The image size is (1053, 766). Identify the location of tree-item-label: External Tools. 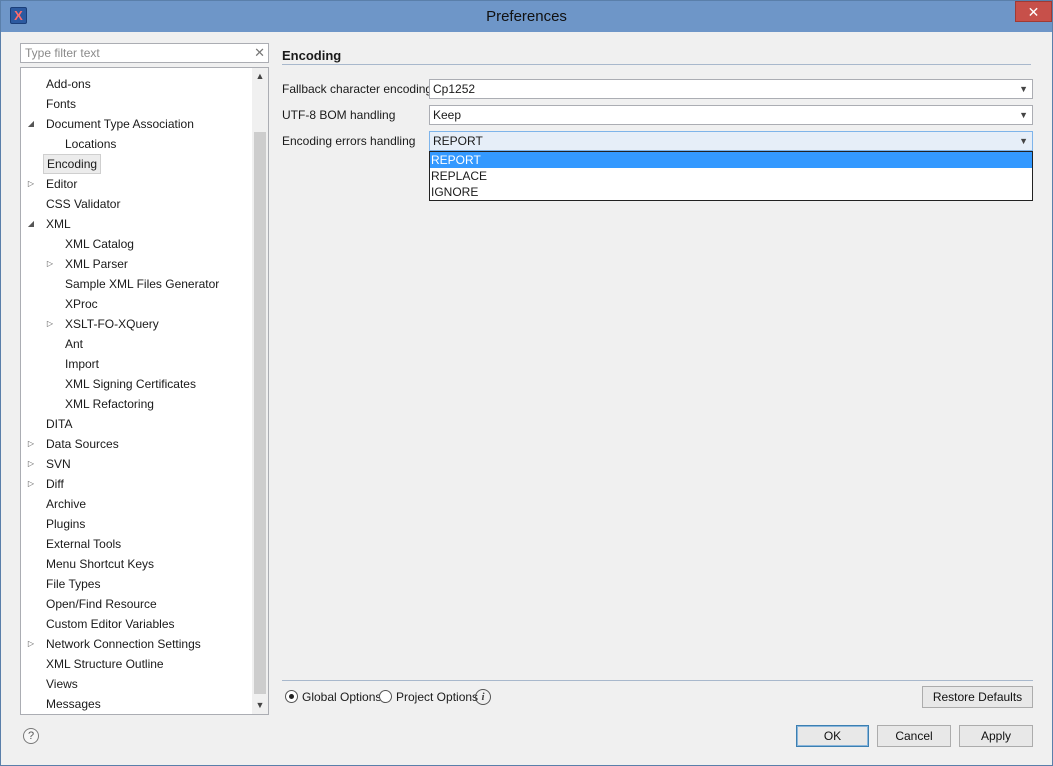
(84, 544).